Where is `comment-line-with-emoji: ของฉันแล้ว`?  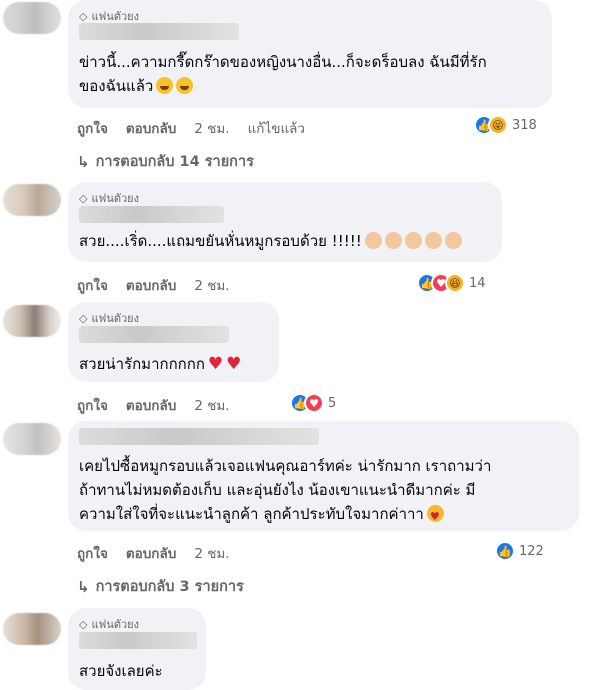 comment-line-with-emoji: ของฉันแล้ว is located at coordinates (283, 86).